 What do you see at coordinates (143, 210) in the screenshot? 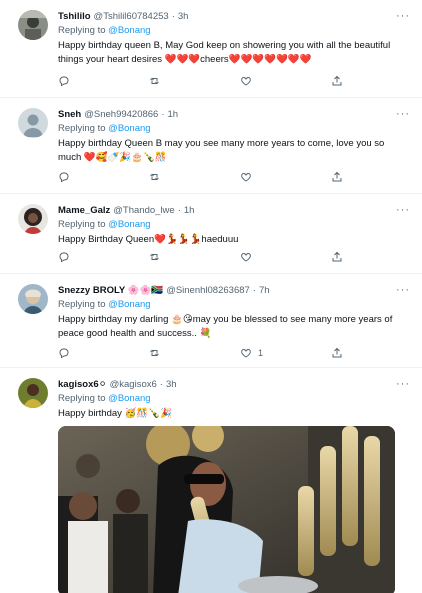
I see `user-handle: @Thando_lwe` at bounding box center [143, 210].